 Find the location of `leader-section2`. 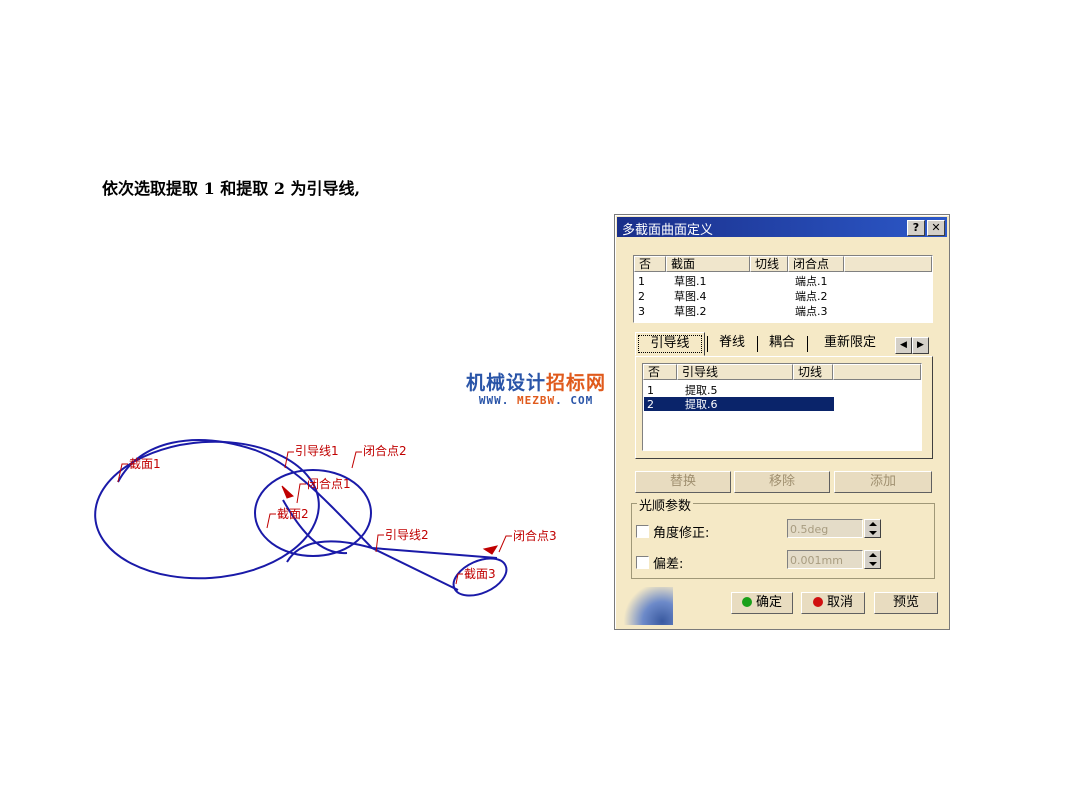

leader-section2 is located at coordinates (271, 521).